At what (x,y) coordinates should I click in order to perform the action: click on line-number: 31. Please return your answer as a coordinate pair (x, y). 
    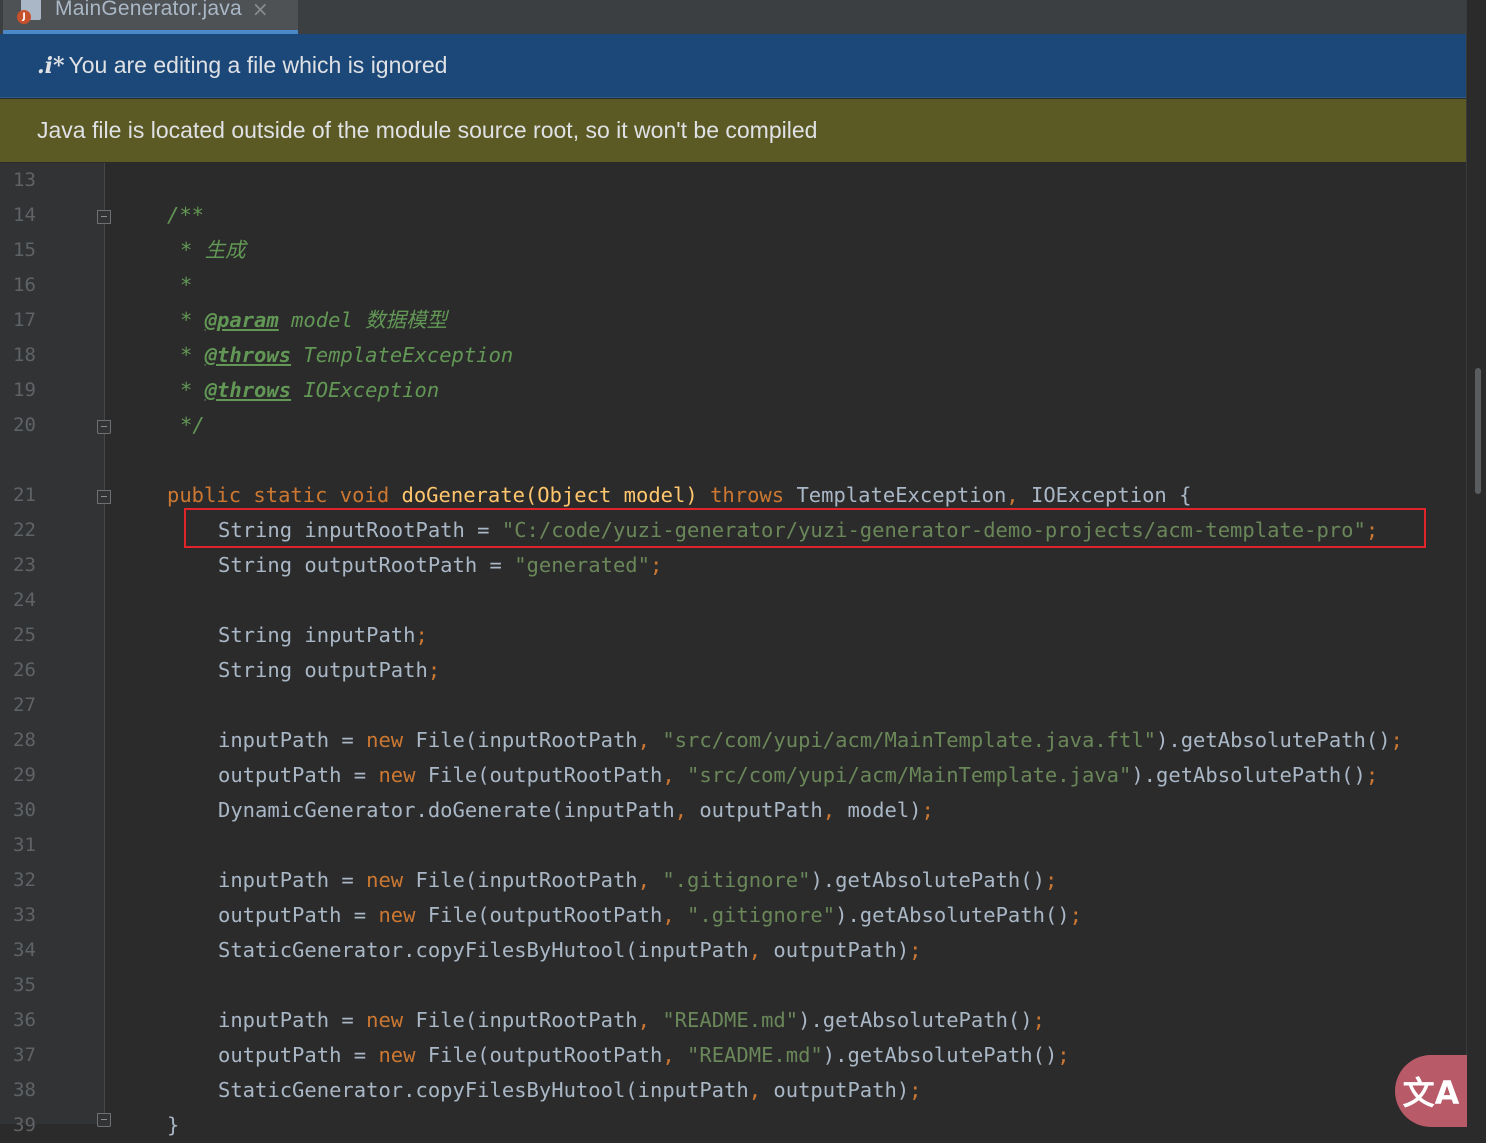
    Looking at the image, I should click on (24, 845).